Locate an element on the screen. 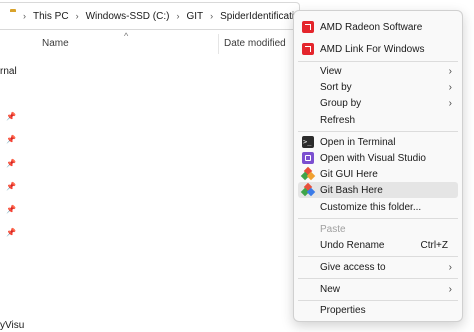 This screenshot has height=332, width=474. menu-item-paste: Paste is located at coordinates (333, 229).